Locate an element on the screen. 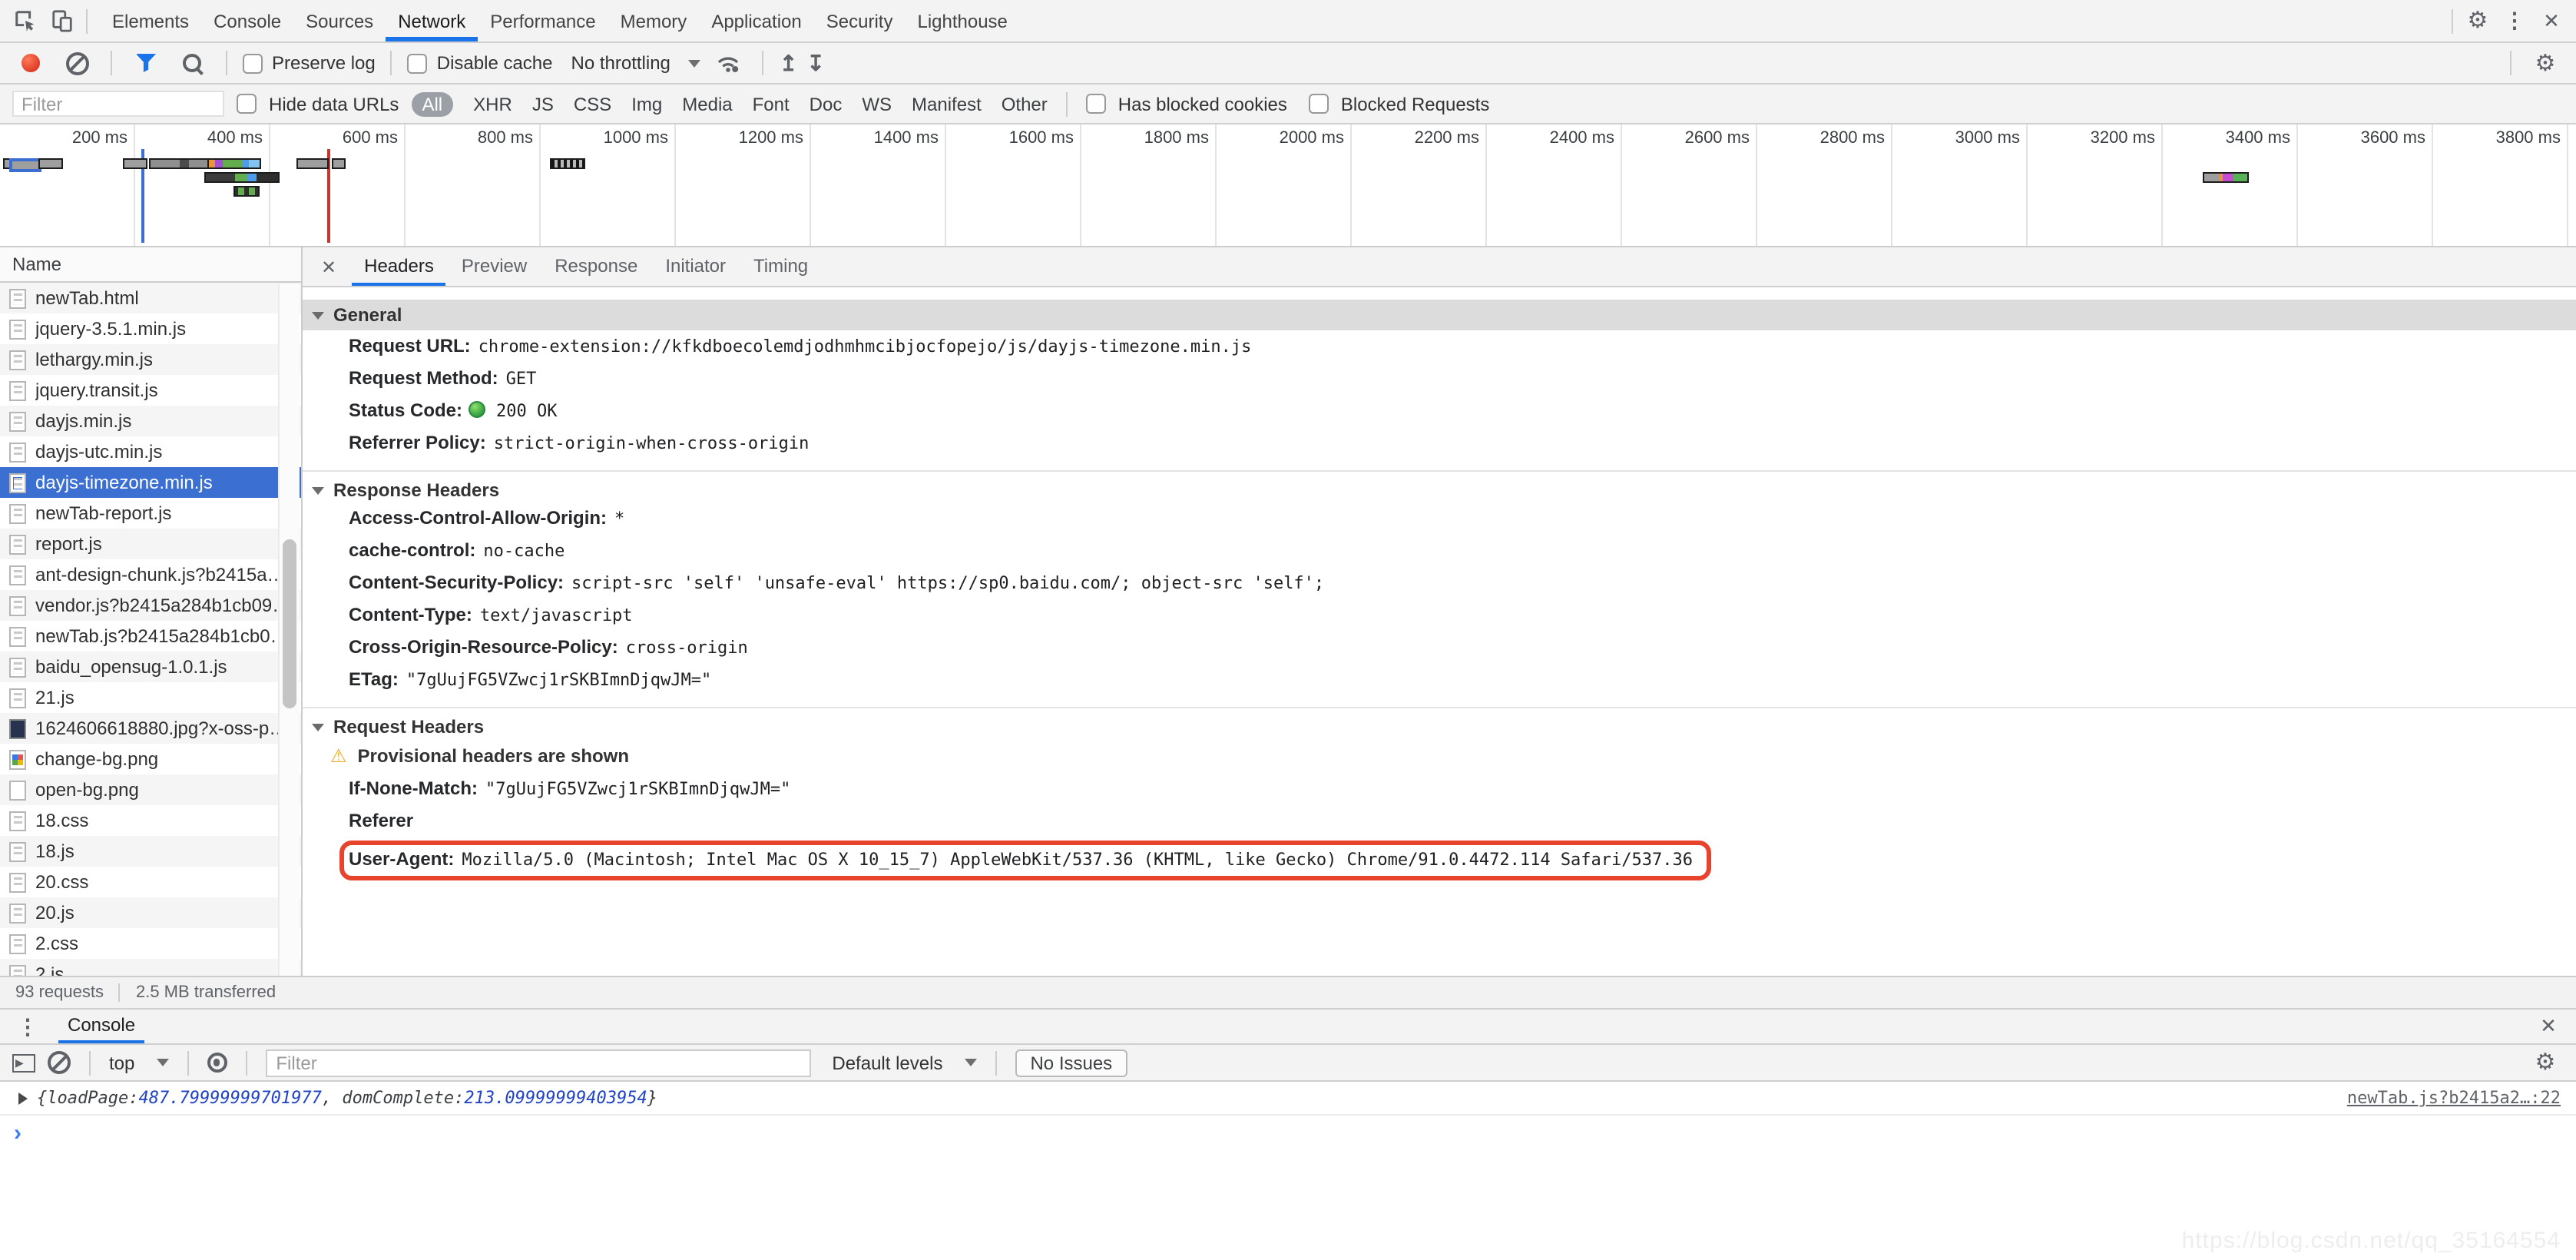 This screenshot has width=2576, height=1260. header-row-request-method: Request Method: GET is located at coordinates (443, 378).